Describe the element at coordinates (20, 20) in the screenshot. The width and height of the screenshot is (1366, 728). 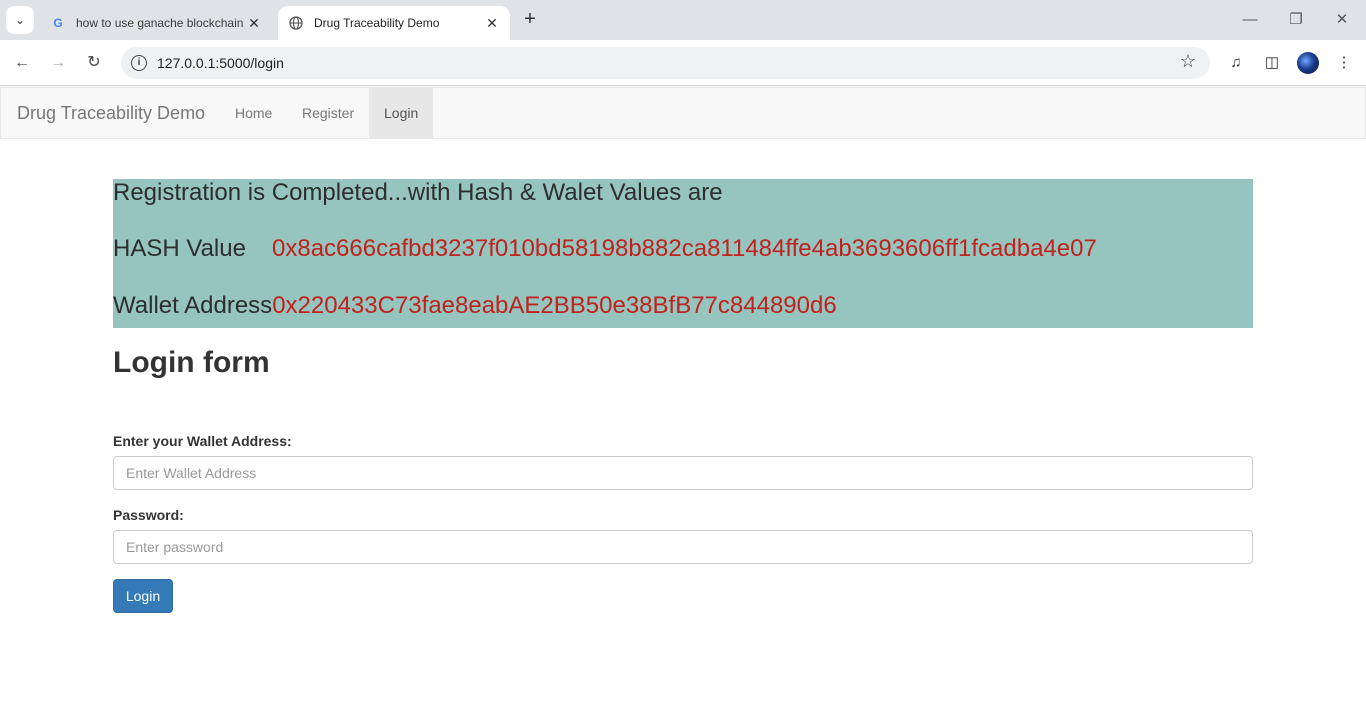
I see `tab-search-icon: ⌄` at that location.